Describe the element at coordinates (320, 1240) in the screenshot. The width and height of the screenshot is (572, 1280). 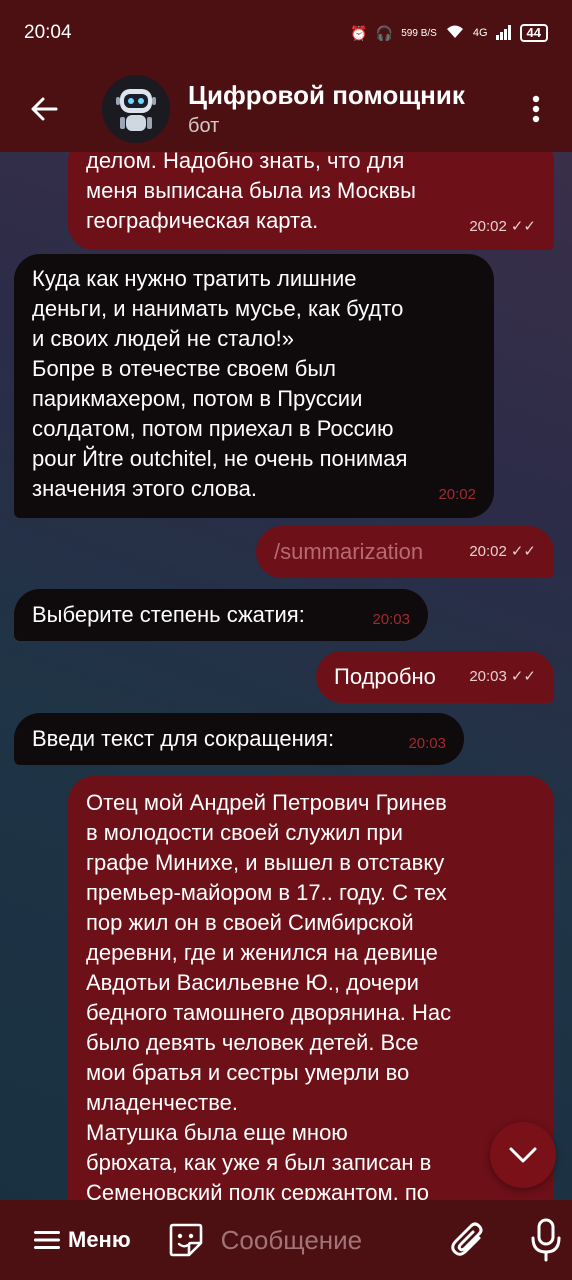
I see `message-input` at that location.